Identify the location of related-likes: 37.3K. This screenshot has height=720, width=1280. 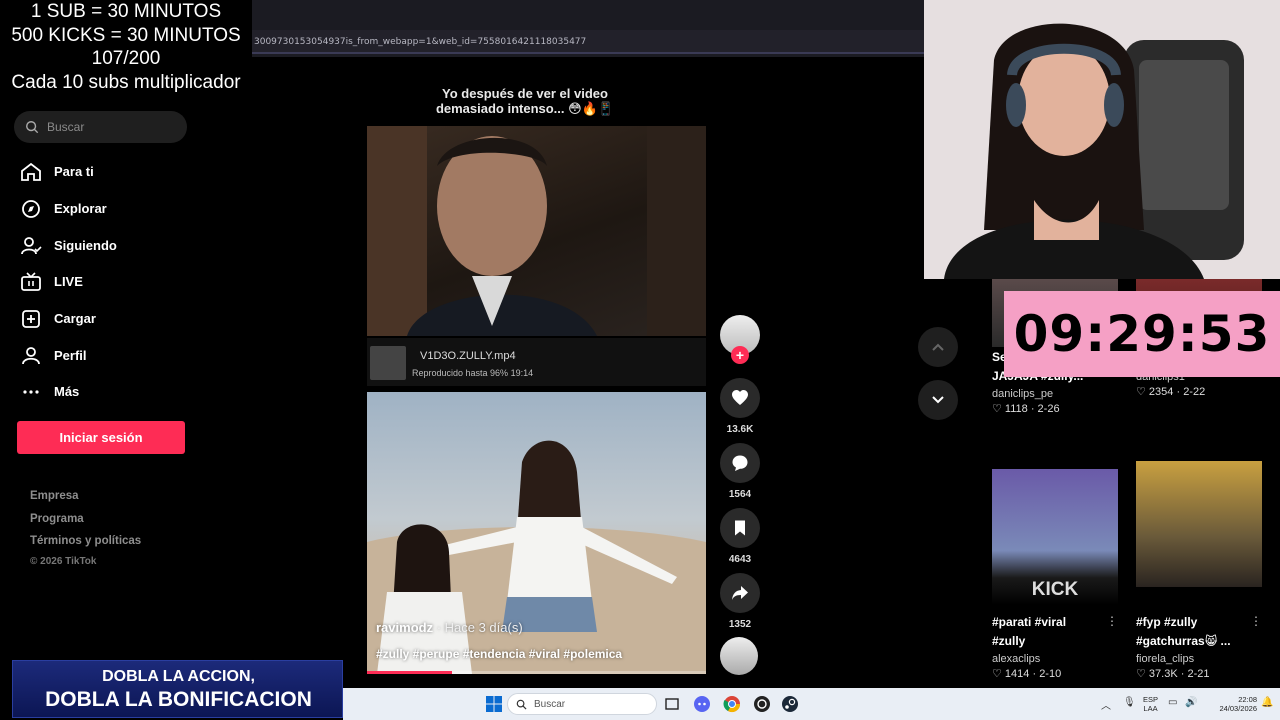
(1163, 674).